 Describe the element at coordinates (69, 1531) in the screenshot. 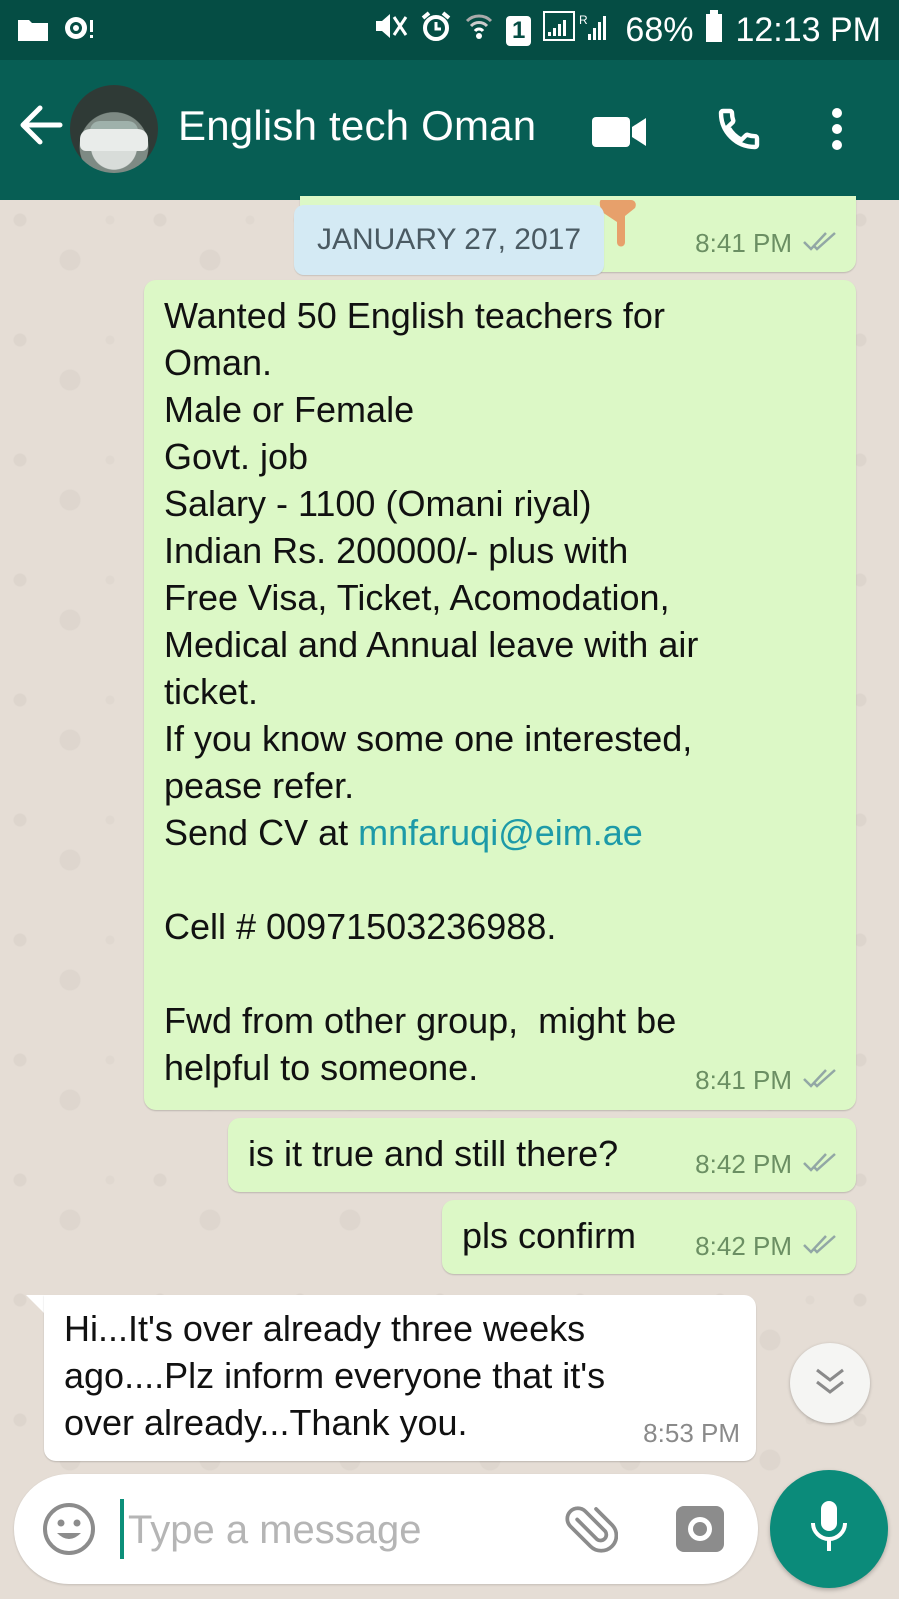

I see `emoji-icon` at that location.